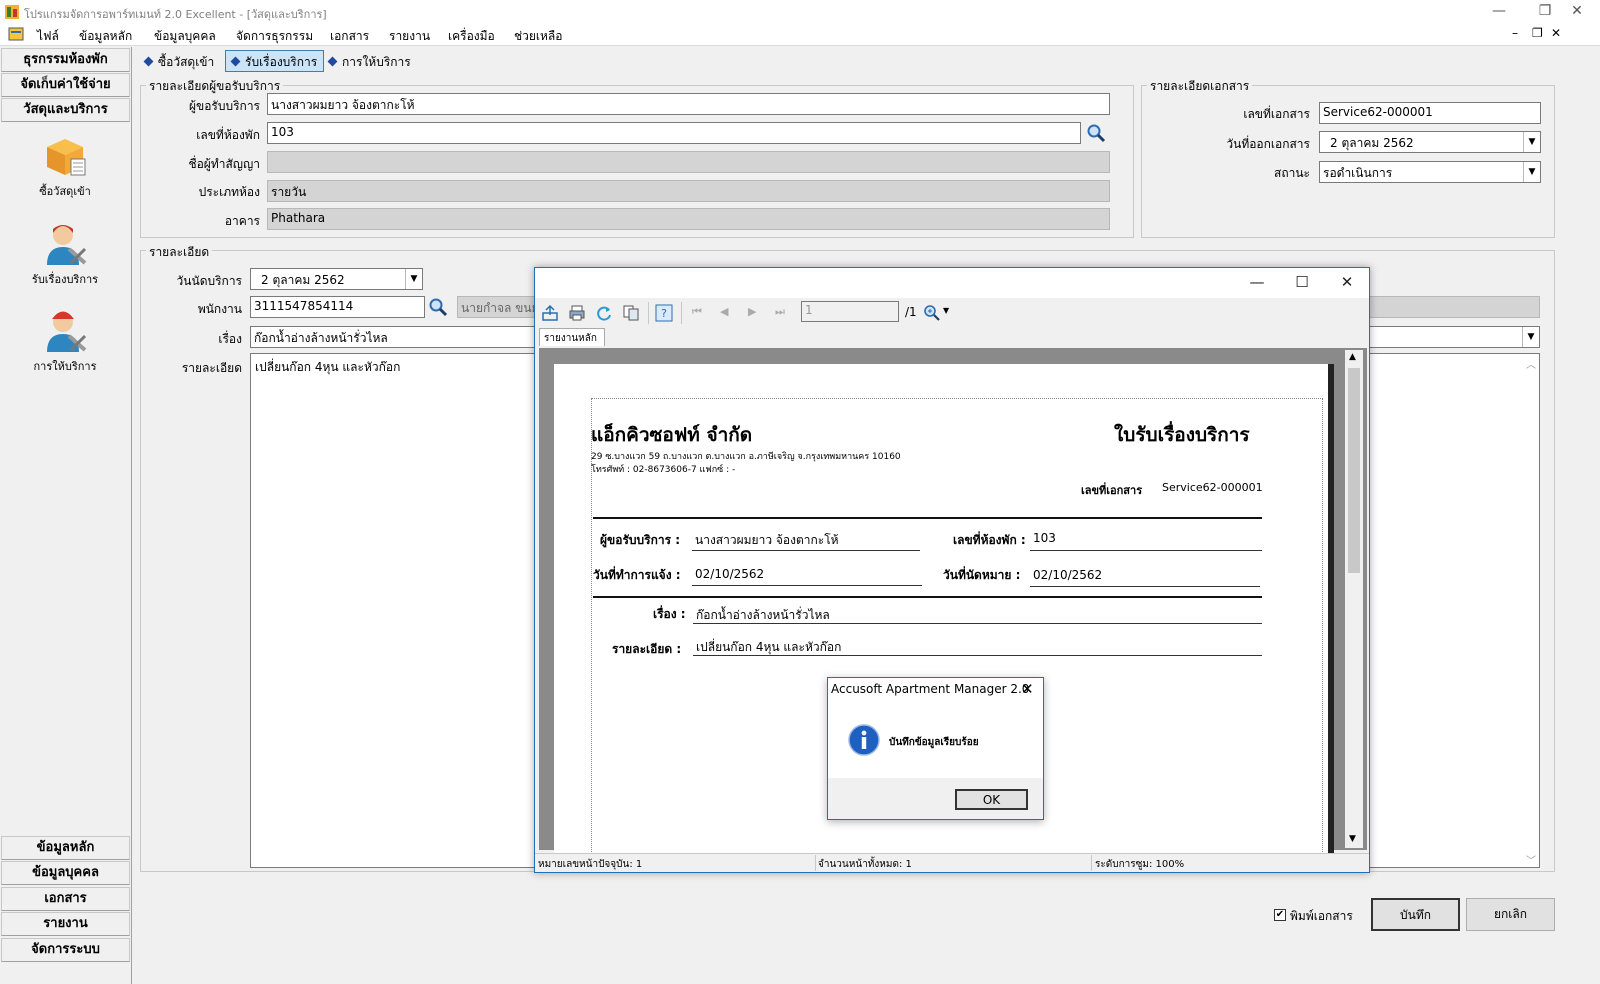 This screenshot has width=1600, height=984. What do you see at coordinates (688, 219) in the screenshot?
I see `building-field: Phathara` at bounding box center [688, 219].